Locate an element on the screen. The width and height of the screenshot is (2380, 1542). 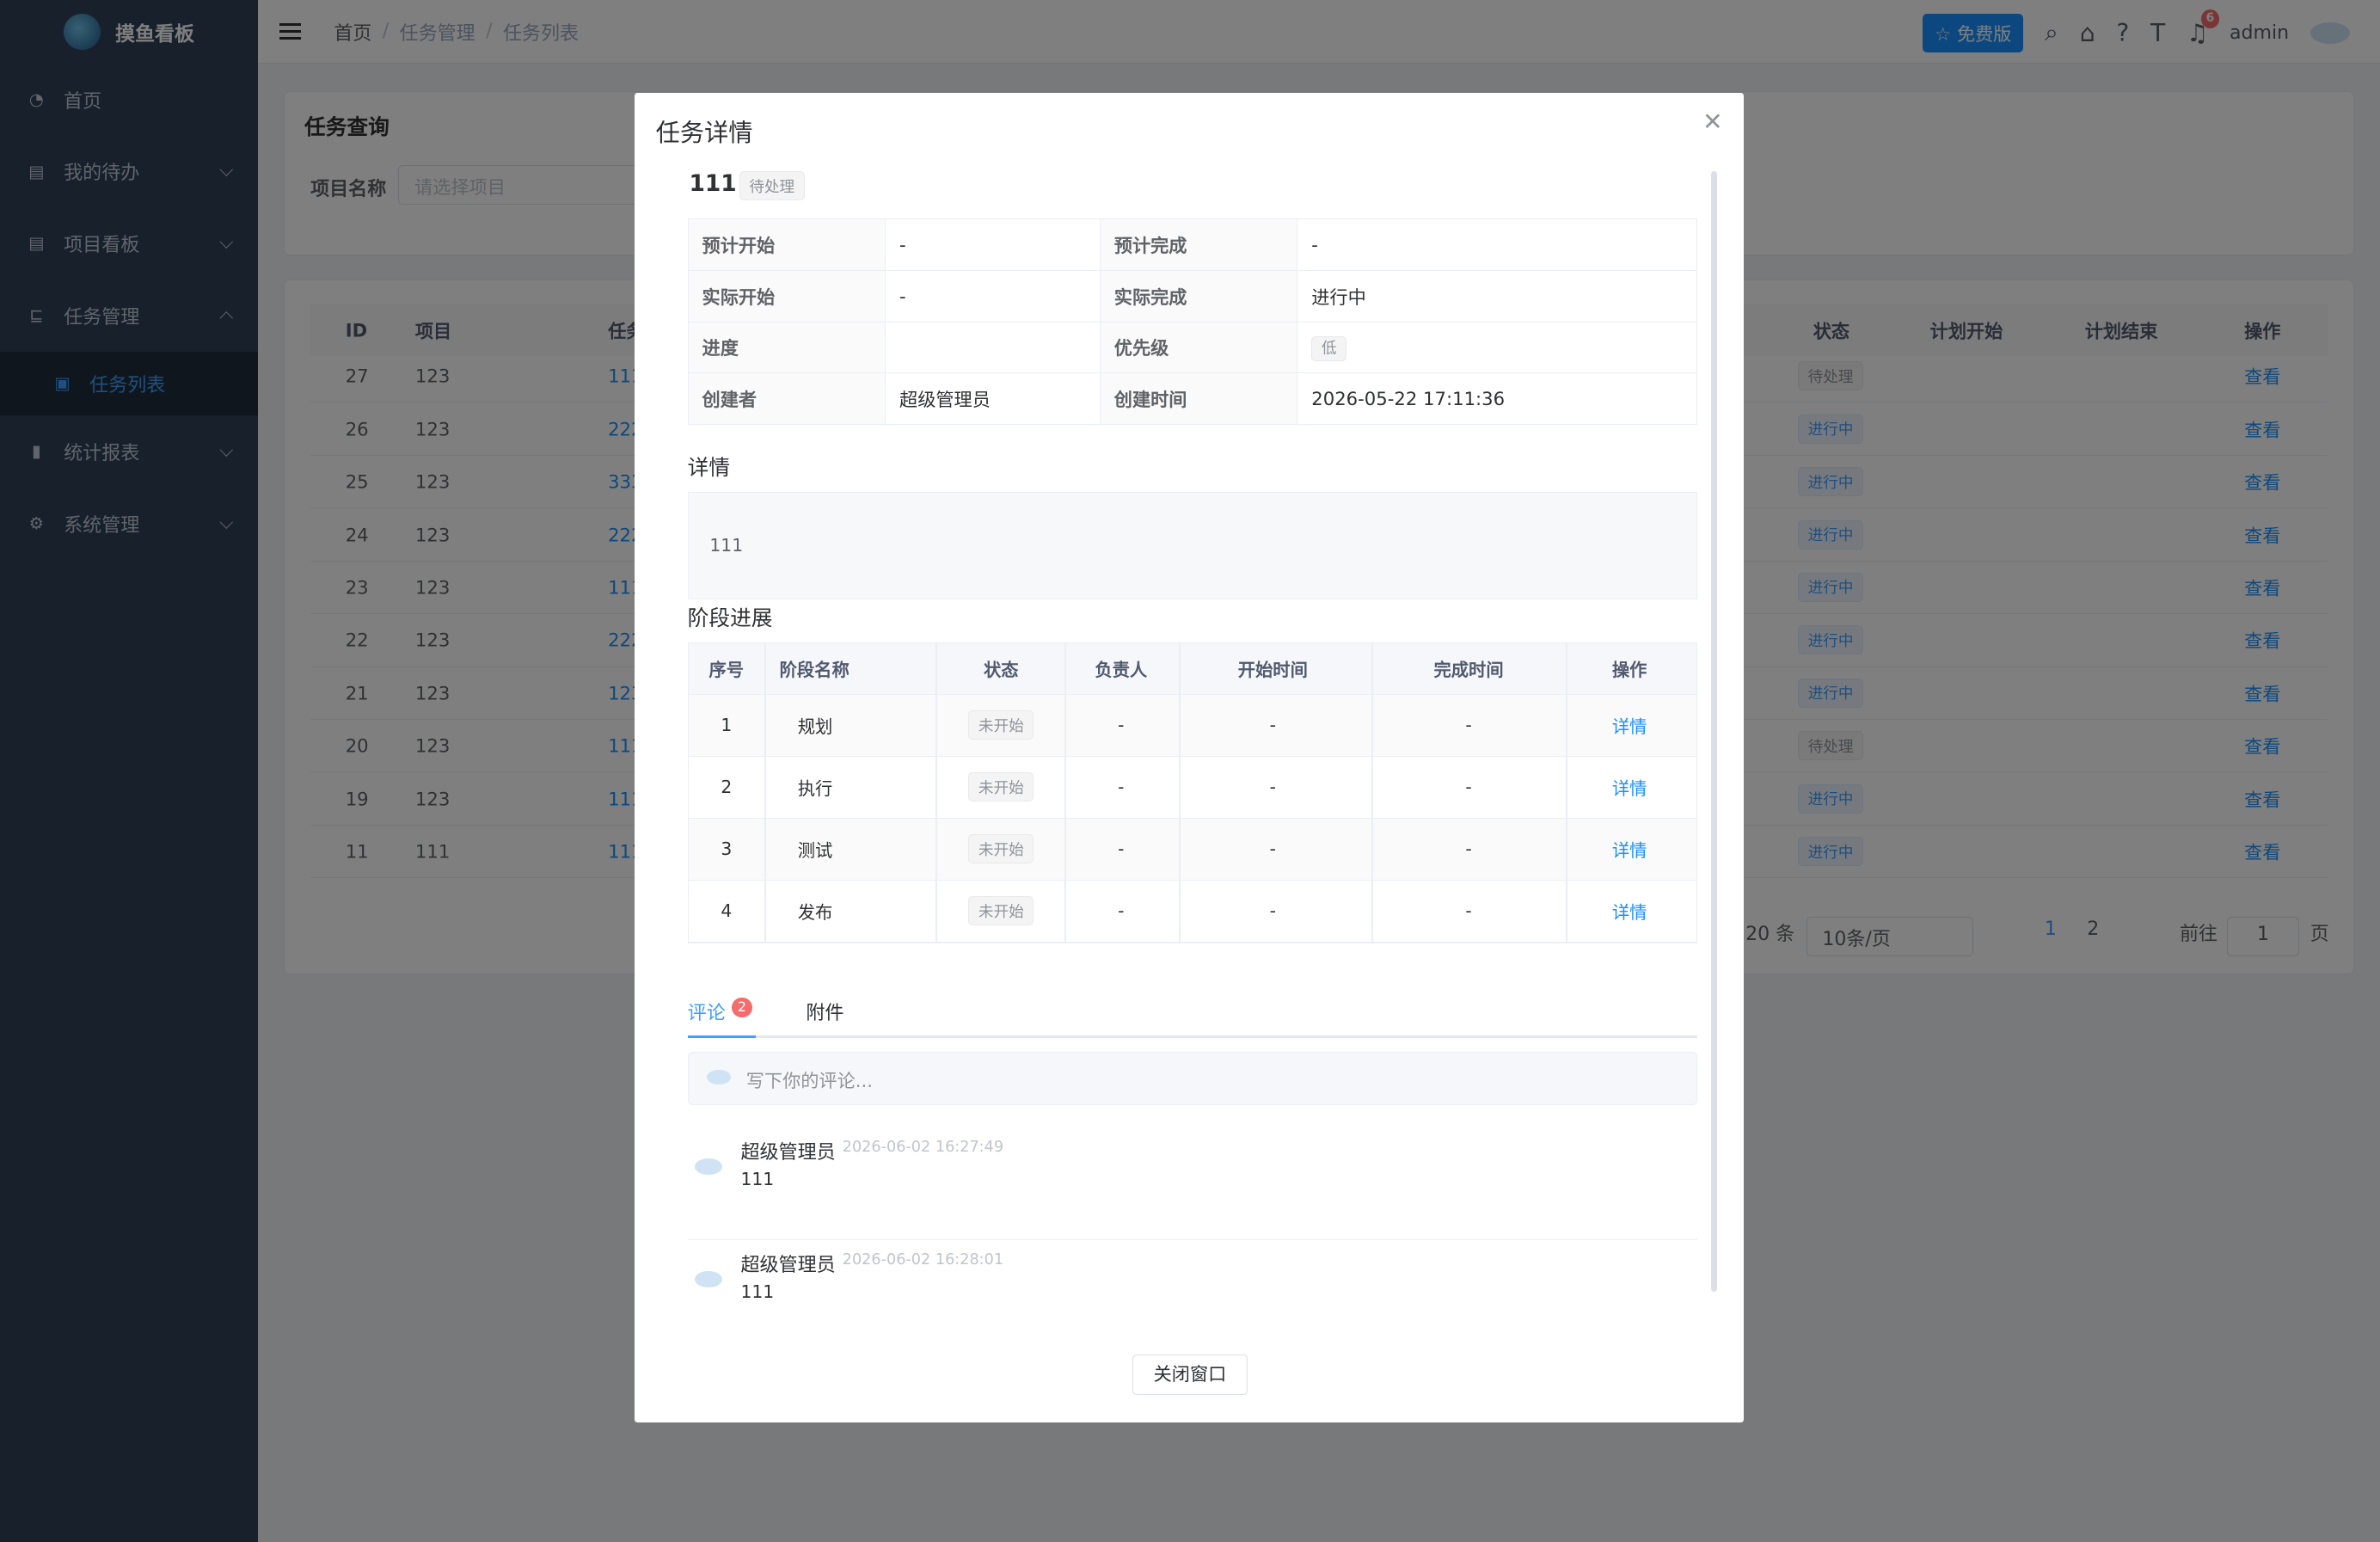
task-status-badge: 待处理 is located at coordinates (772, 186).